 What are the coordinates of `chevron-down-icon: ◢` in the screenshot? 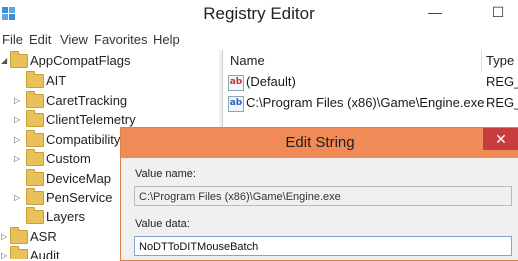 It's located at (4, 60).